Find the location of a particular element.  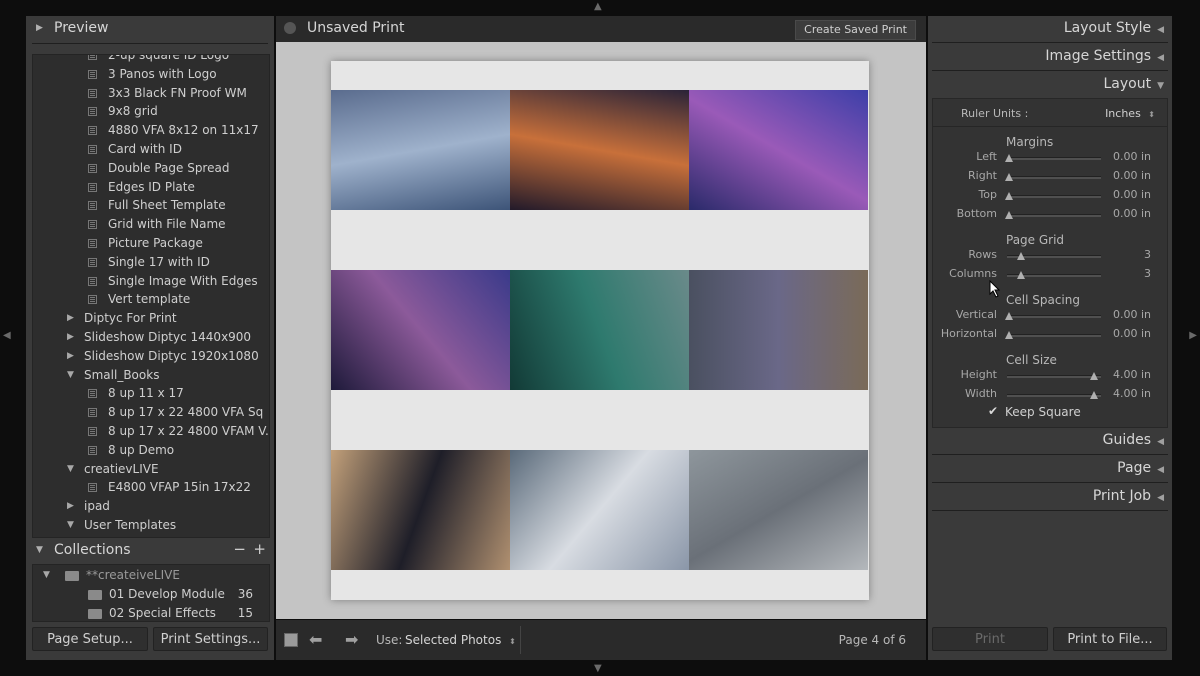

template-item: Full Sheet Template is located at coordinates (151, 206).